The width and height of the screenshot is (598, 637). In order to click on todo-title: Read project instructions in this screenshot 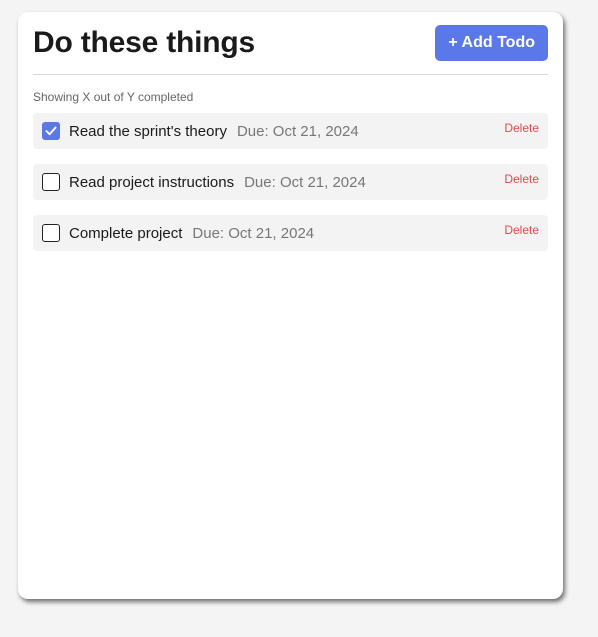, I will do `click(152, 182)`.